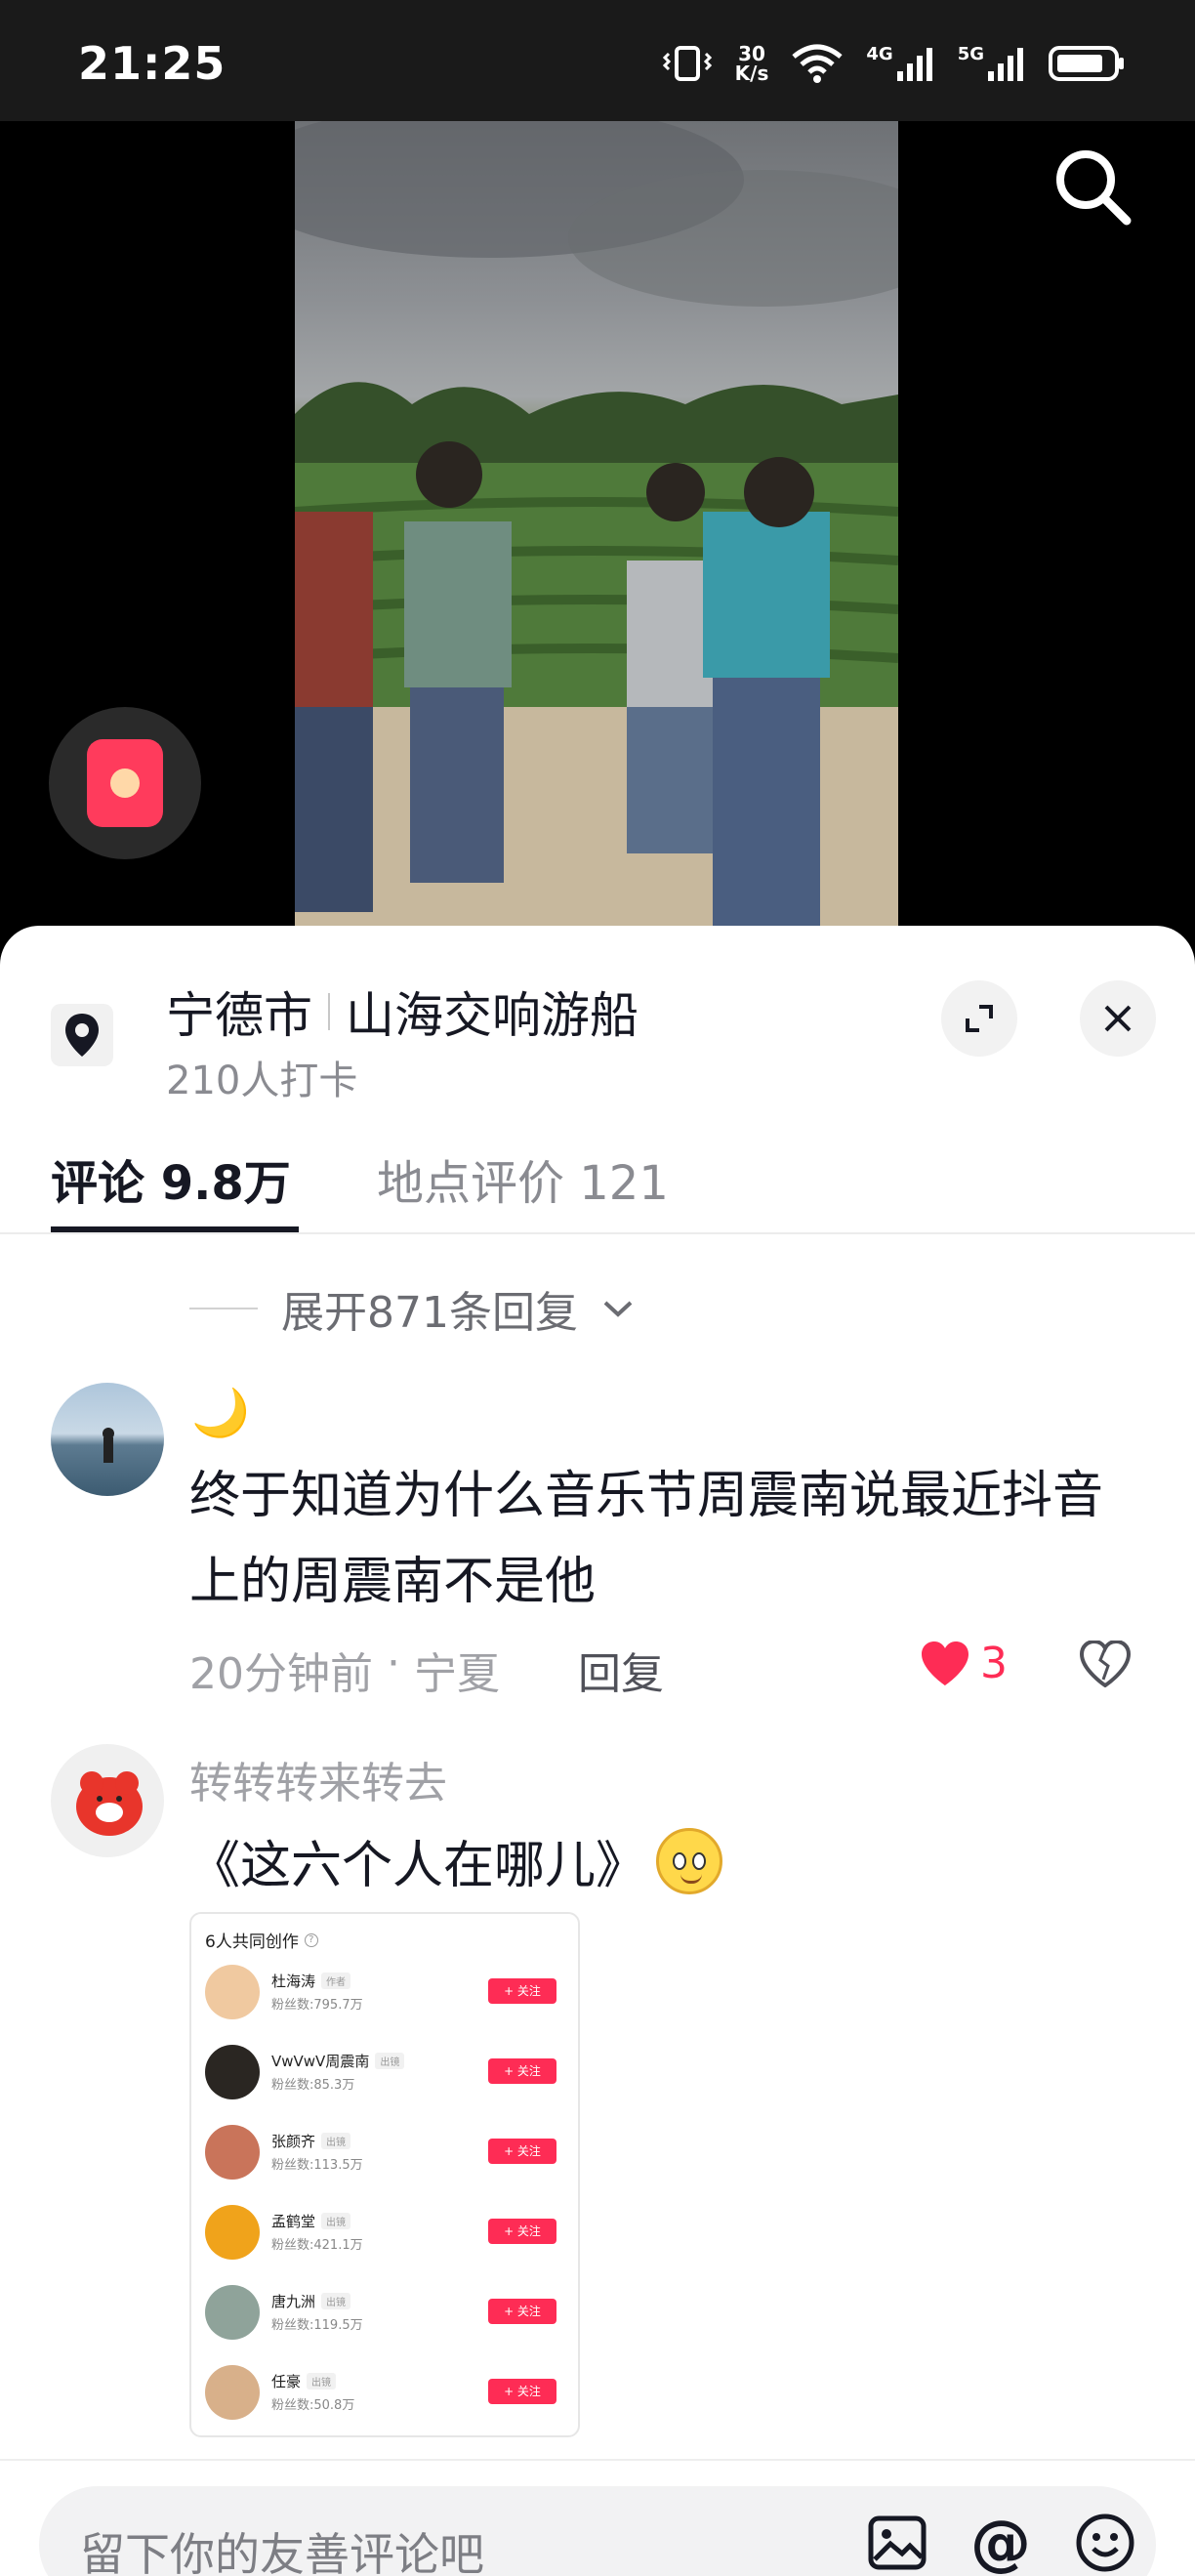  Describe the element at coordinates (597, 2531) in the screenshot. I see `comment-input: 留下你的友善评论吧 @` at that location.